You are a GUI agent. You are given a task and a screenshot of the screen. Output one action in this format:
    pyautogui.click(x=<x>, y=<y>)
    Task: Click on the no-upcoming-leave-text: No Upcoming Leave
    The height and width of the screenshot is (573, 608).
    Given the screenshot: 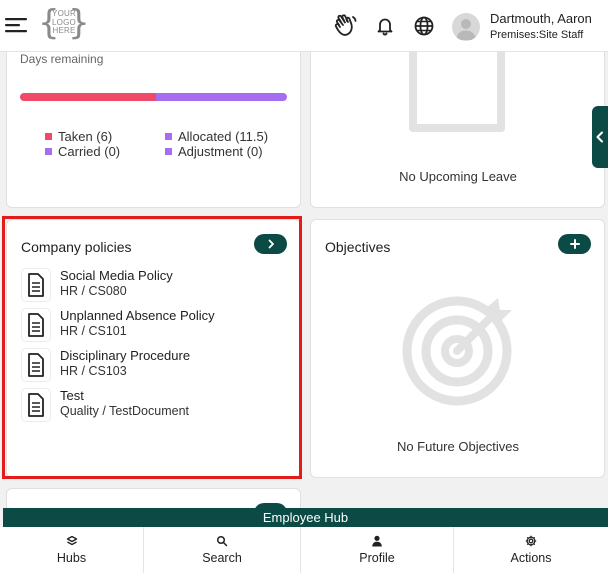 What is the action you would take?
    pyautogui.click(x=458, y=176)
    